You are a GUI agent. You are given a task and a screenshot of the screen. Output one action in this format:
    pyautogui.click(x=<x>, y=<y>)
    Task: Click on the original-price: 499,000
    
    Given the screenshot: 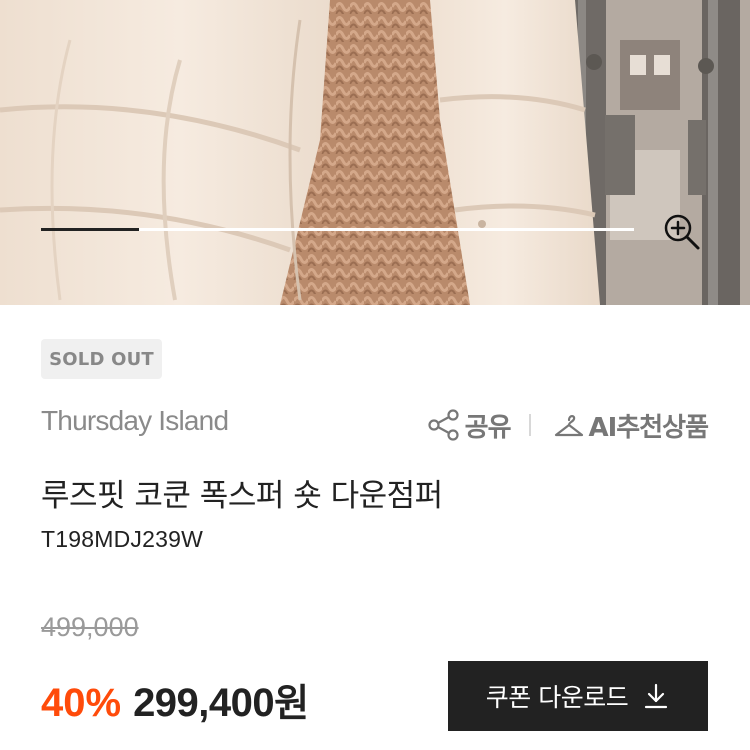 What is the action you would take?
    pyautogui.click(x=90, y=627)
    